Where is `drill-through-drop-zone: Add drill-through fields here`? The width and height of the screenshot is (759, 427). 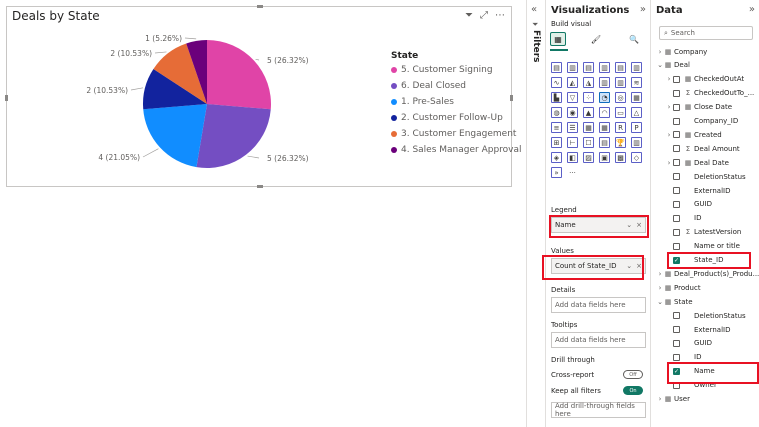
drill-through-drop-zone: Add drill-through fields here is located at coordinates (598, 410).